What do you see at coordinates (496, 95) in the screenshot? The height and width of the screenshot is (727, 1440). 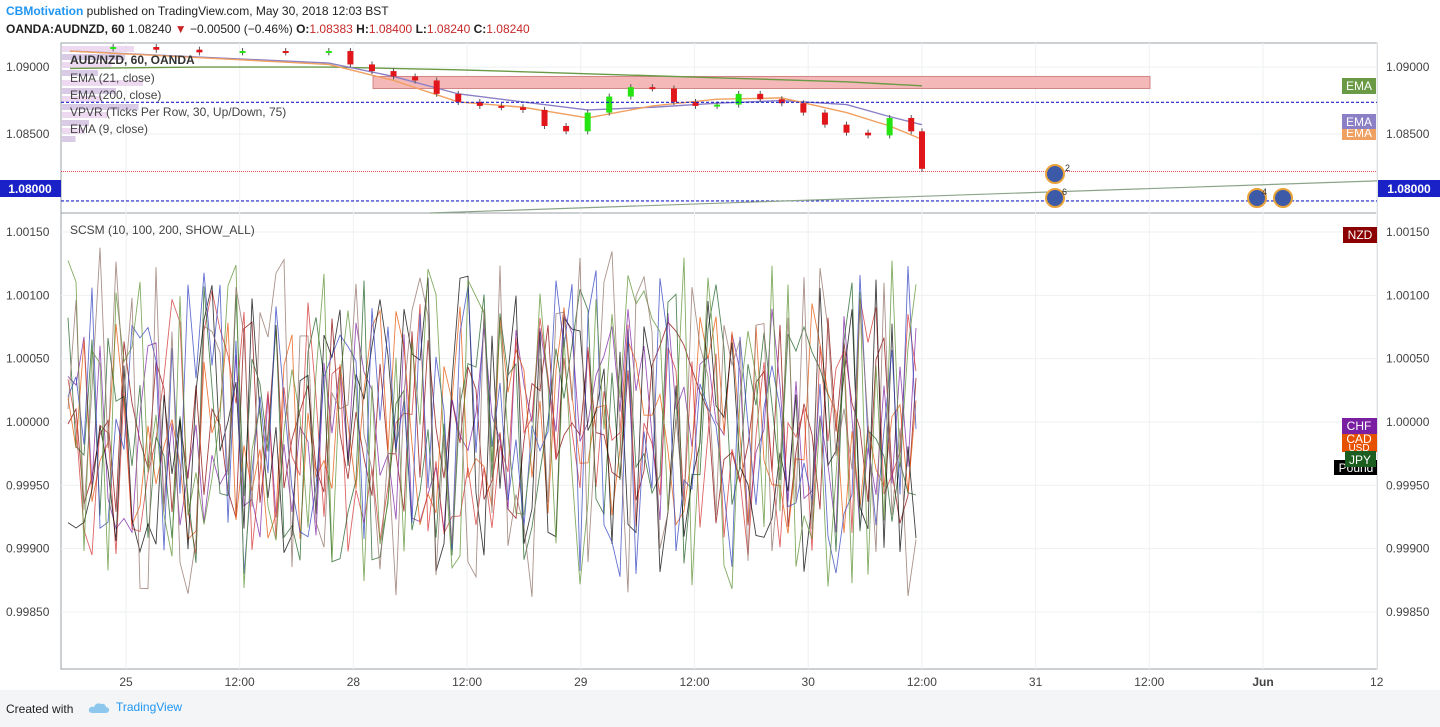 I see `ema-line` at bounding box center [496, 95].